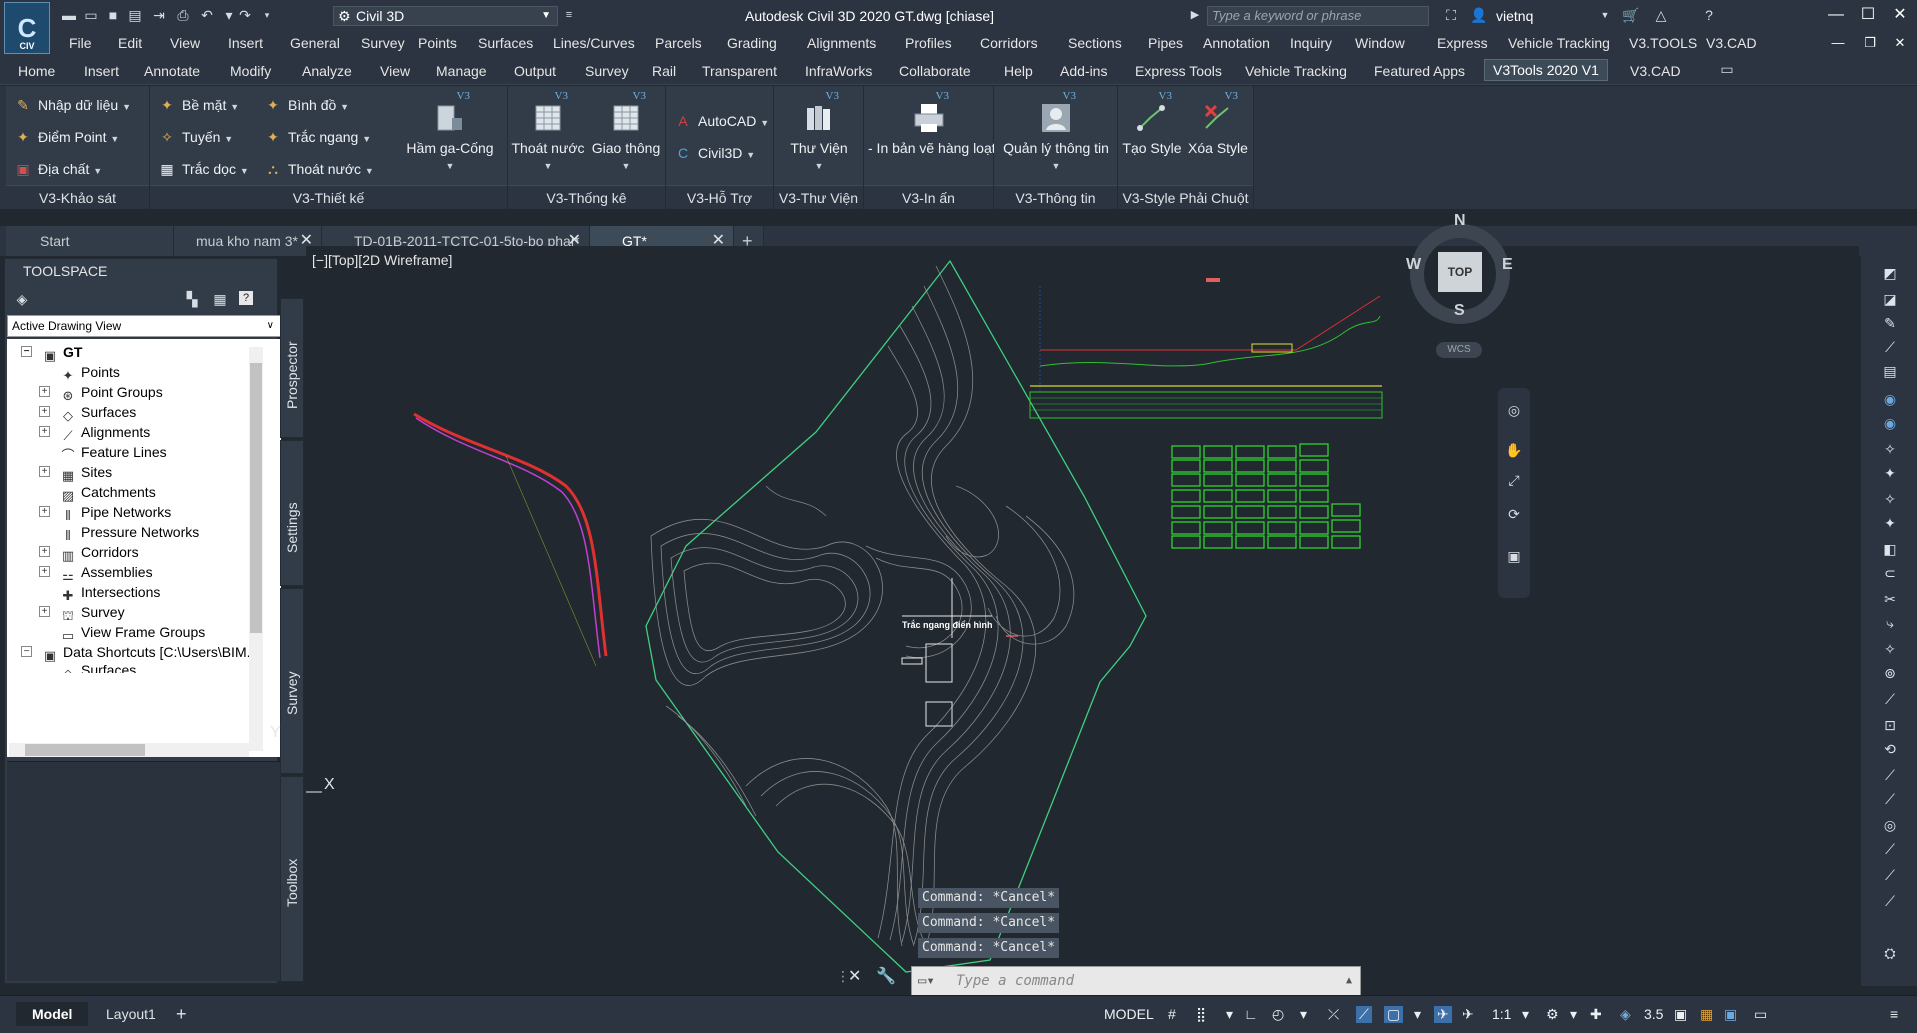 The height and width of the screenshot is (1033, 1917). What do you see at coordinates (94, 432) in the screenshot?
I see `tree-item-alignments: + ⟋ Alignments` at bounding box center [94, 432].